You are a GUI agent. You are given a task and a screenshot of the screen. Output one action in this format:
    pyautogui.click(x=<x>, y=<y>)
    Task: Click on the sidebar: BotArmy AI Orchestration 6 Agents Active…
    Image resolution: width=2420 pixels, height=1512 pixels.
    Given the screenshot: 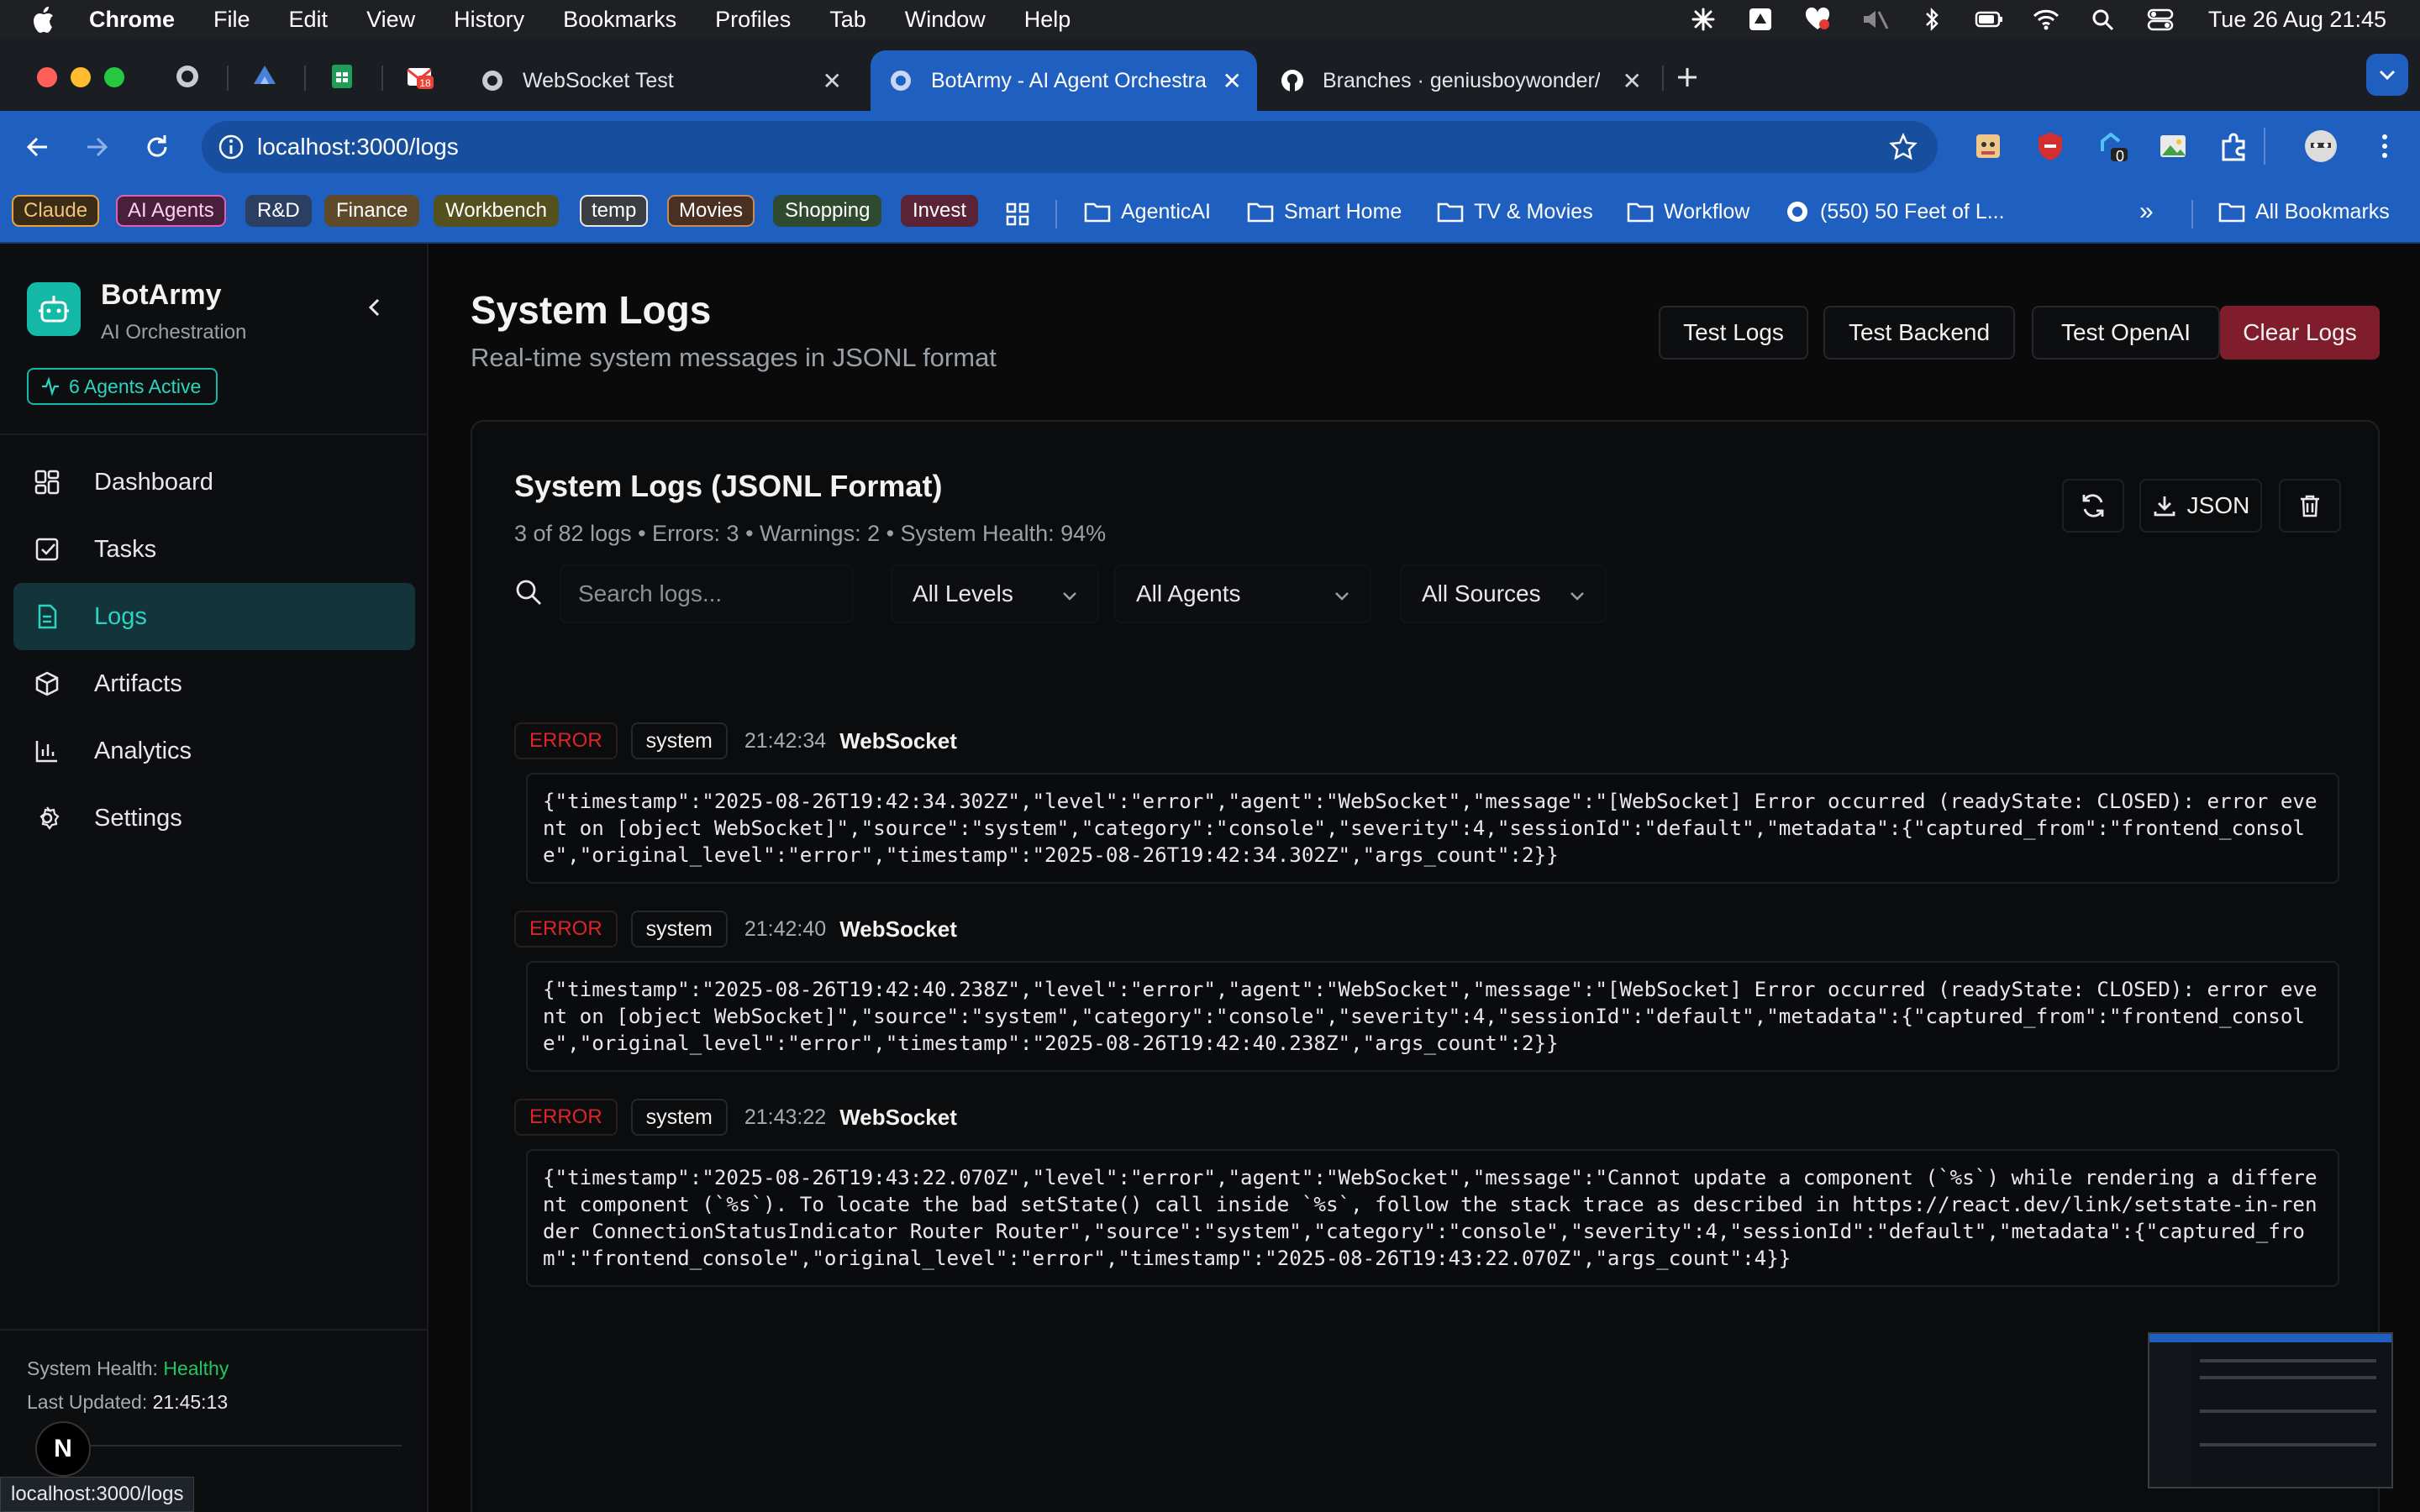 What is the action you would take?
    pyautogui.click(x=214, y=878)
    